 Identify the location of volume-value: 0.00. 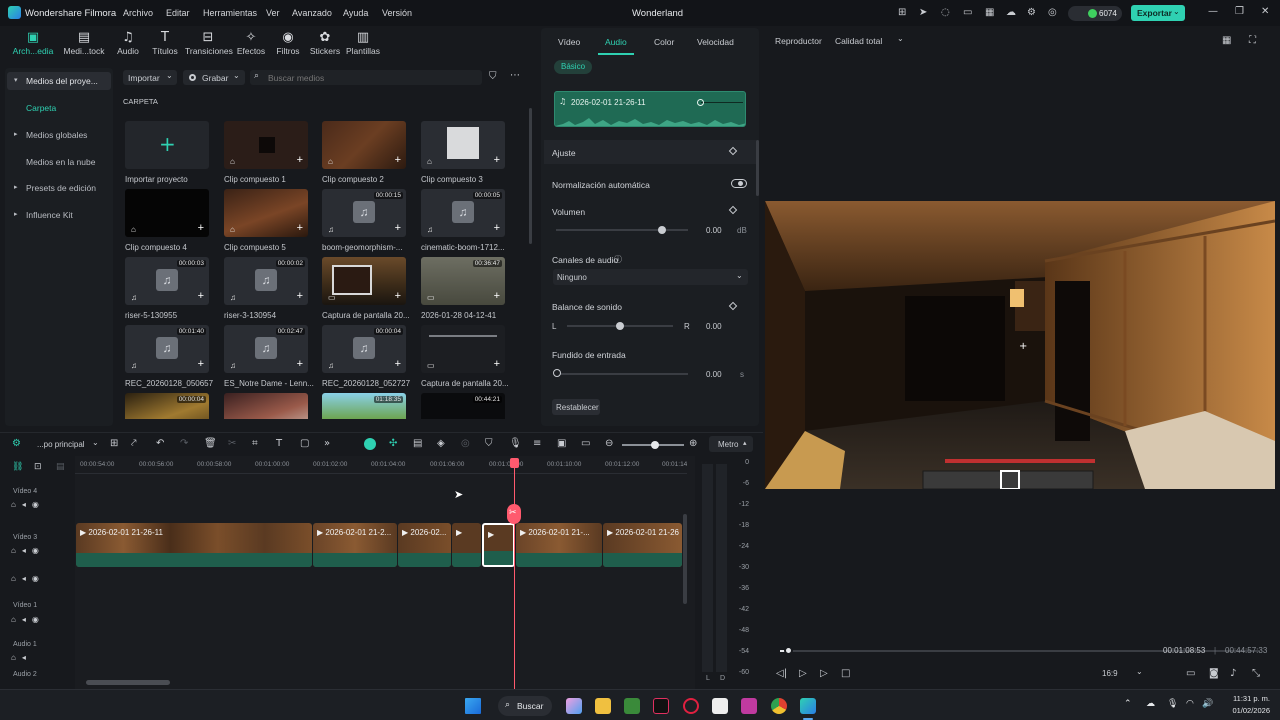
(714, 230).